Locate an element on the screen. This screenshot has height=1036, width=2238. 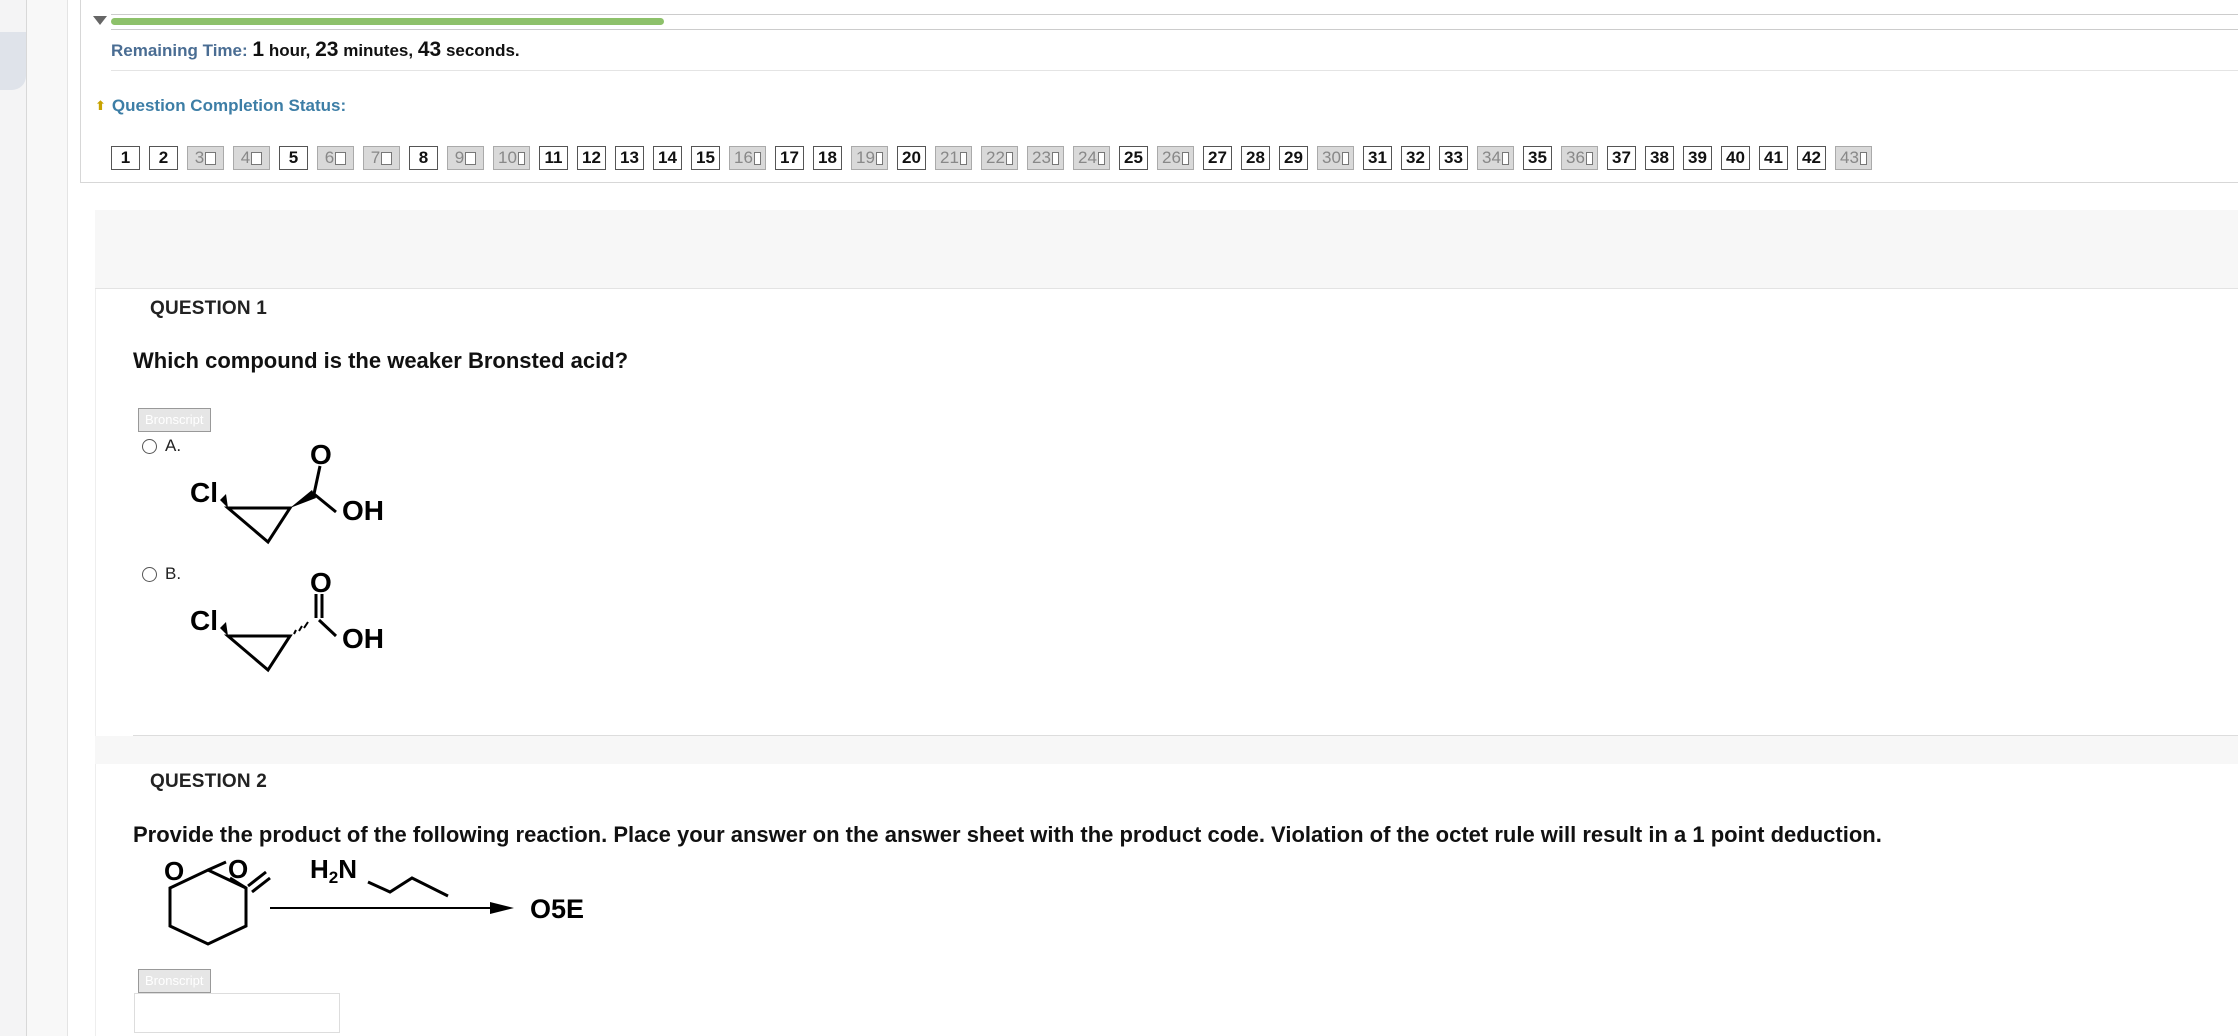
question-nav-16: 16 is located at coordinates (747, 158).